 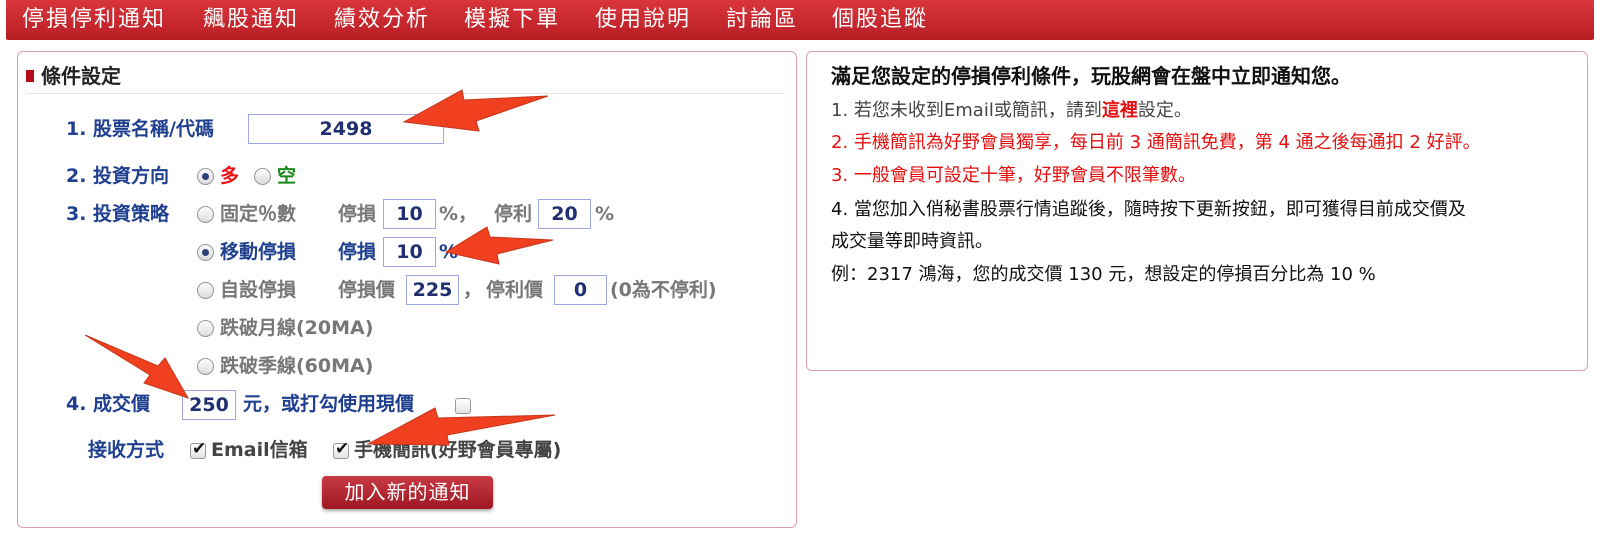 I want to click on price-suffix: 元，或打勾使用現價, so click(x=329, y=404).